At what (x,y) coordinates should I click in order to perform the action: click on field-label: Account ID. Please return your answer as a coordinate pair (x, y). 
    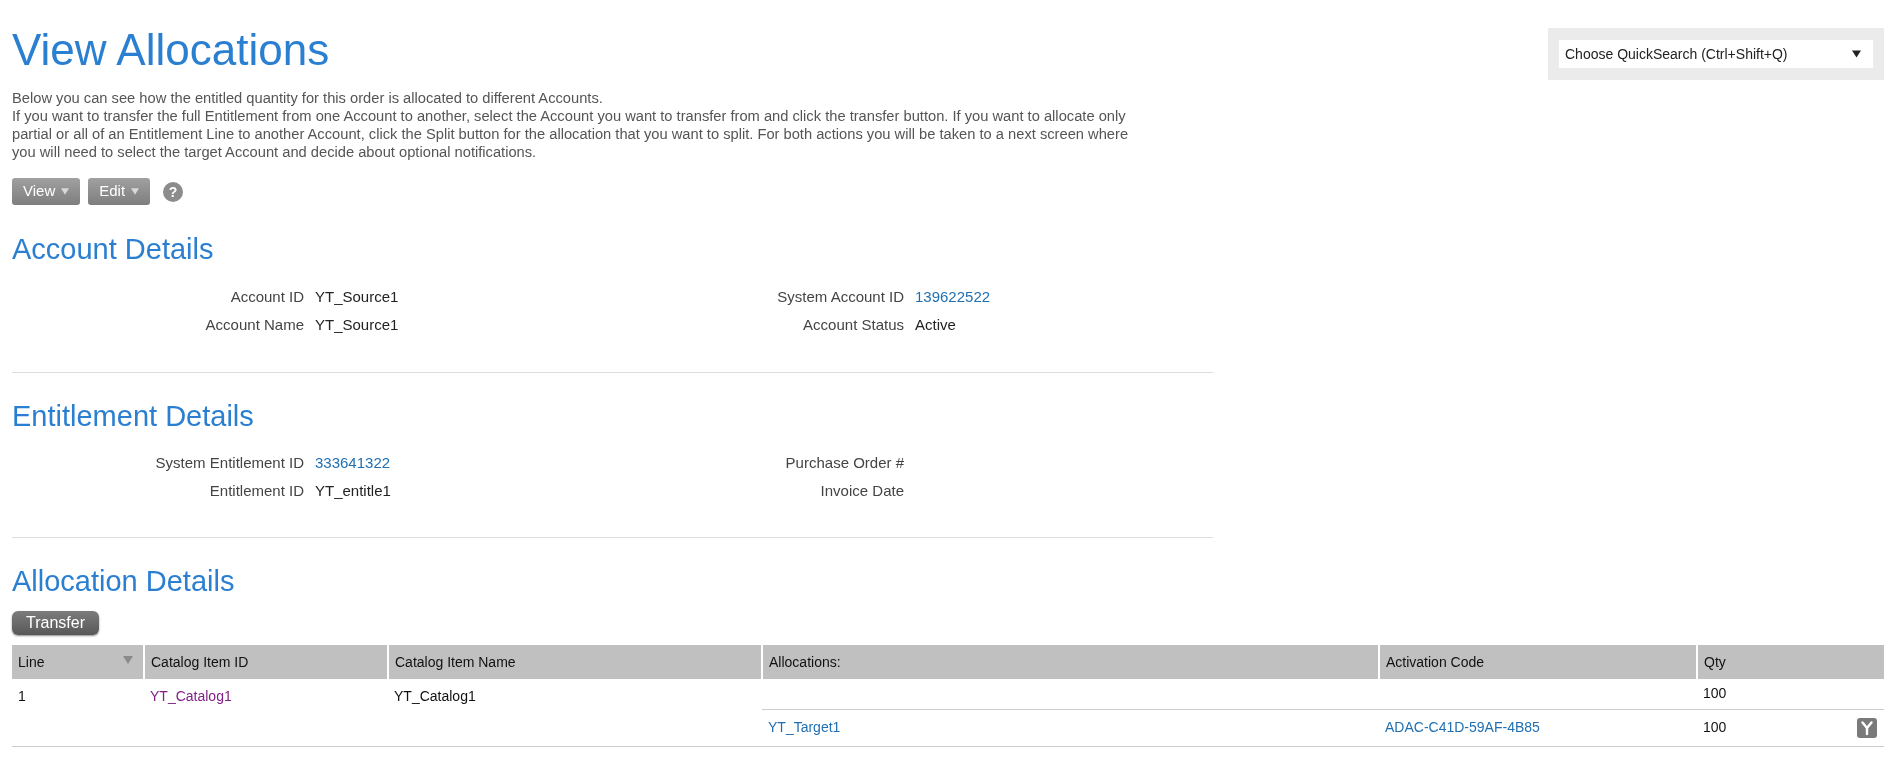
    Looking at the image, I should click on (267, 296).